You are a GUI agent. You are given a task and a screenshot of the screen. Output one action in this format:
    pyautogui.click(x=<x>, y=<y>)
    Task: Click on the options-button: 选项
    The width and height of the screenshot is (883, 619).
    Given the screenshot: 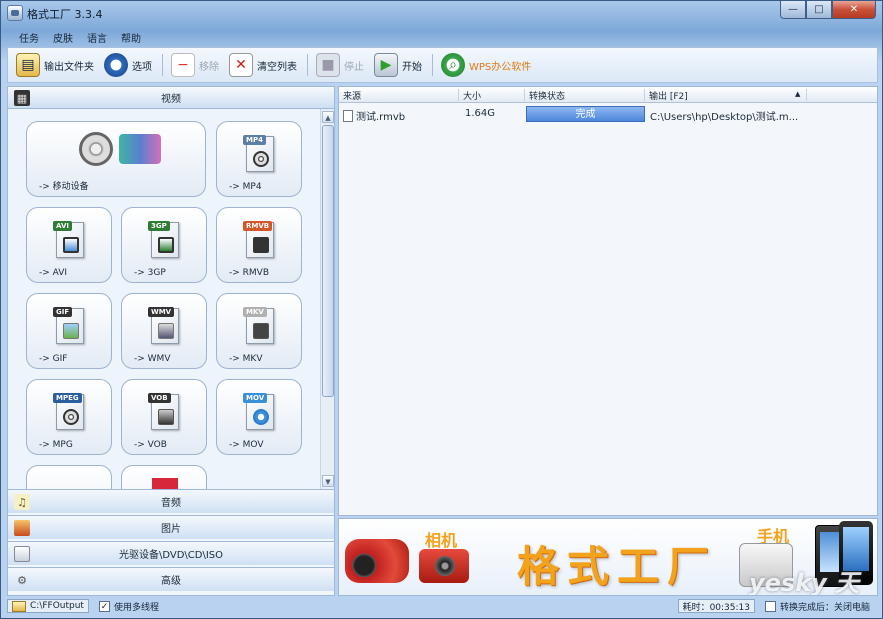 What is the action you would take?
    pyautogui.click(x=128, y=65)
    